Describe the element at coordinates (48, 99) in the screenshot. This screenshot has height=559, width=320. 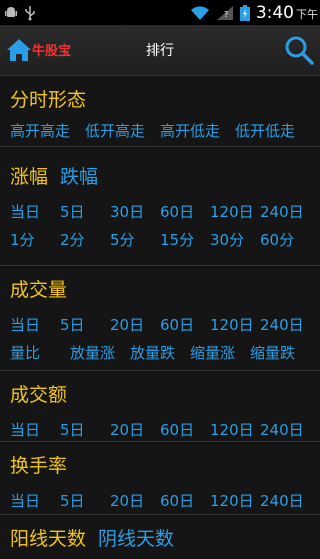
I see `section-title: 分时形态` at that location.